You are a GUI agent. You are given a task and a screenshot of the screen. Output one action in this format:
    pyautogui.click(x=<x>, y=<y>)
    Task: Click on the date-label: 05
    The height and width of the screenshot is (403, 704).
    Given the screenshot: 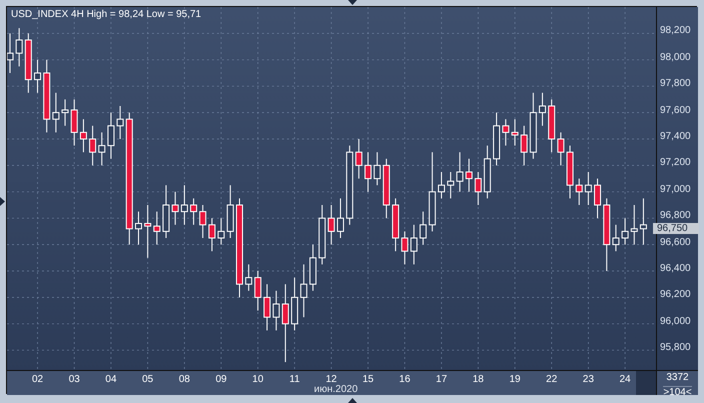 What is the action you would take?
    pyautogui.click(x=148, y=380)
    